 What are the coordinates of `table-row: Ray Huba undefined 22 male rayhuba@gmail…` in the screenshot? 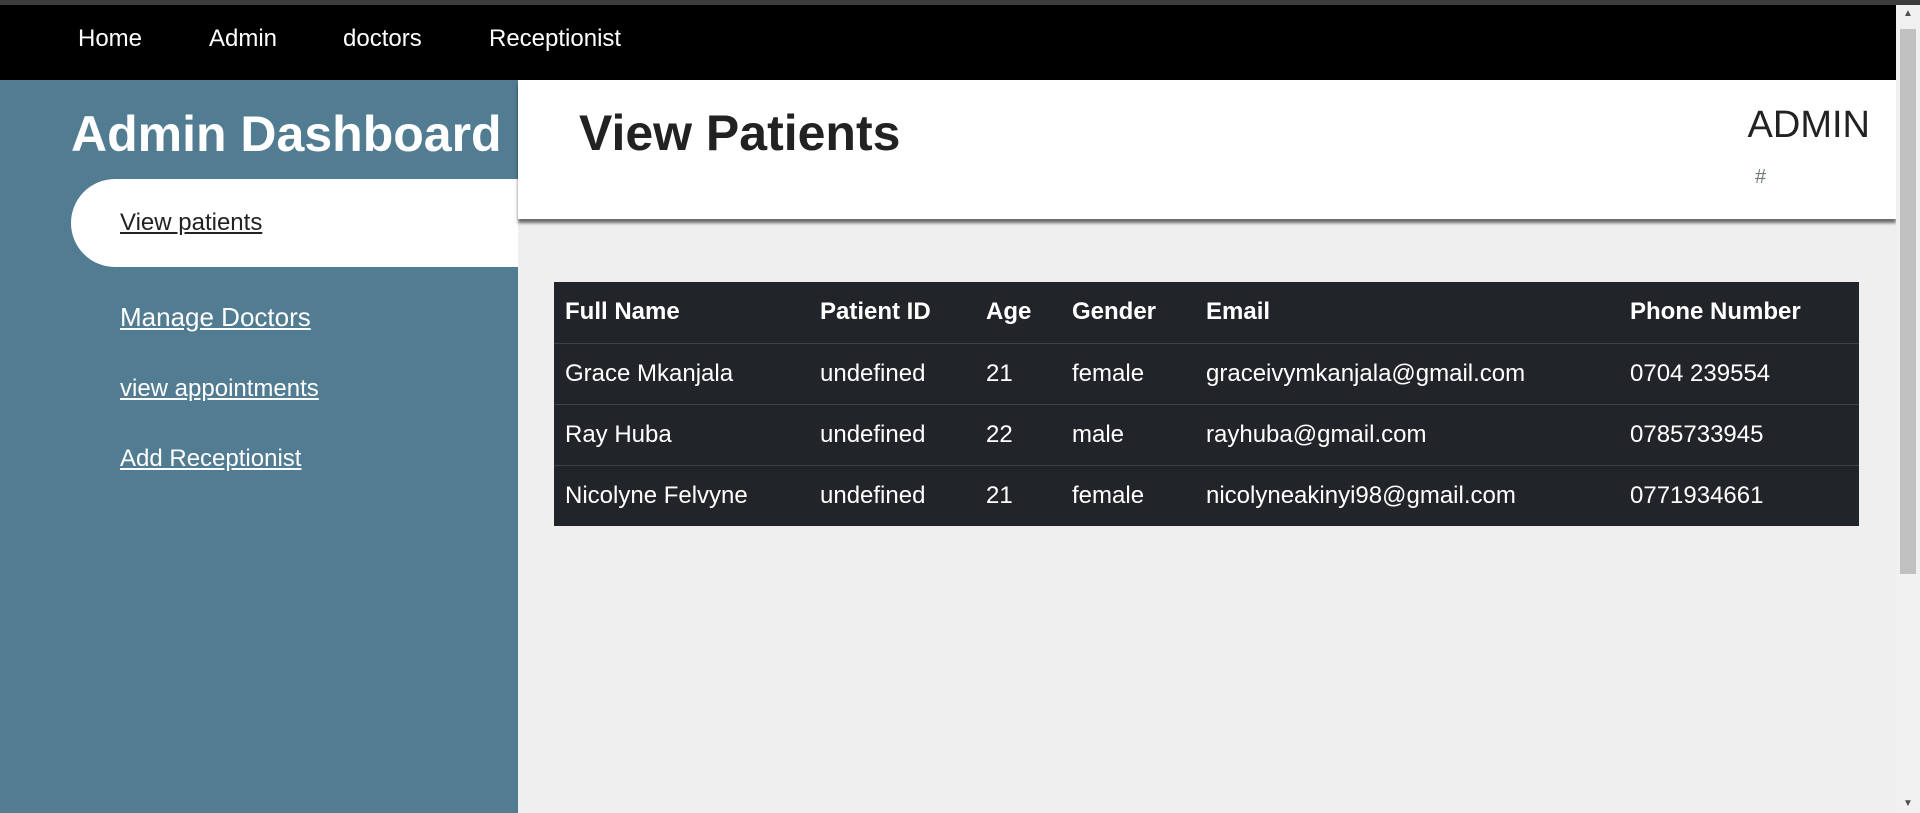 It's located at (1206, 435).